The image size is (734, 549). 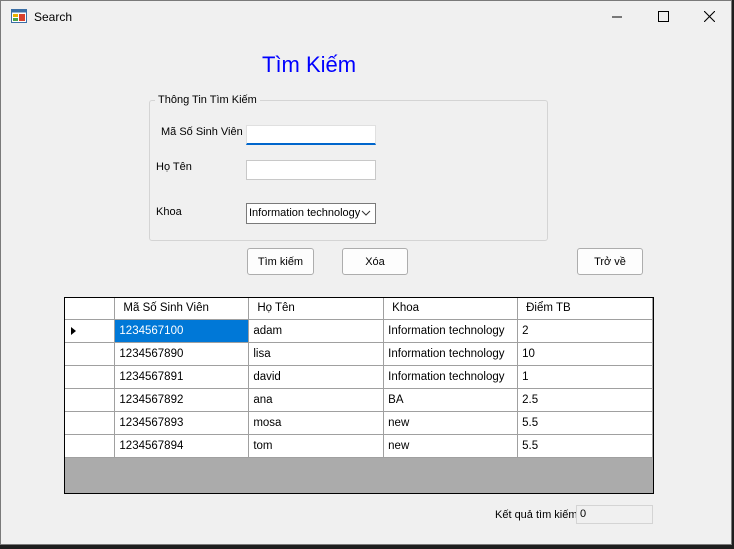 I want to click on cell-student-id: 1234567894, so click(x=182, y=445).